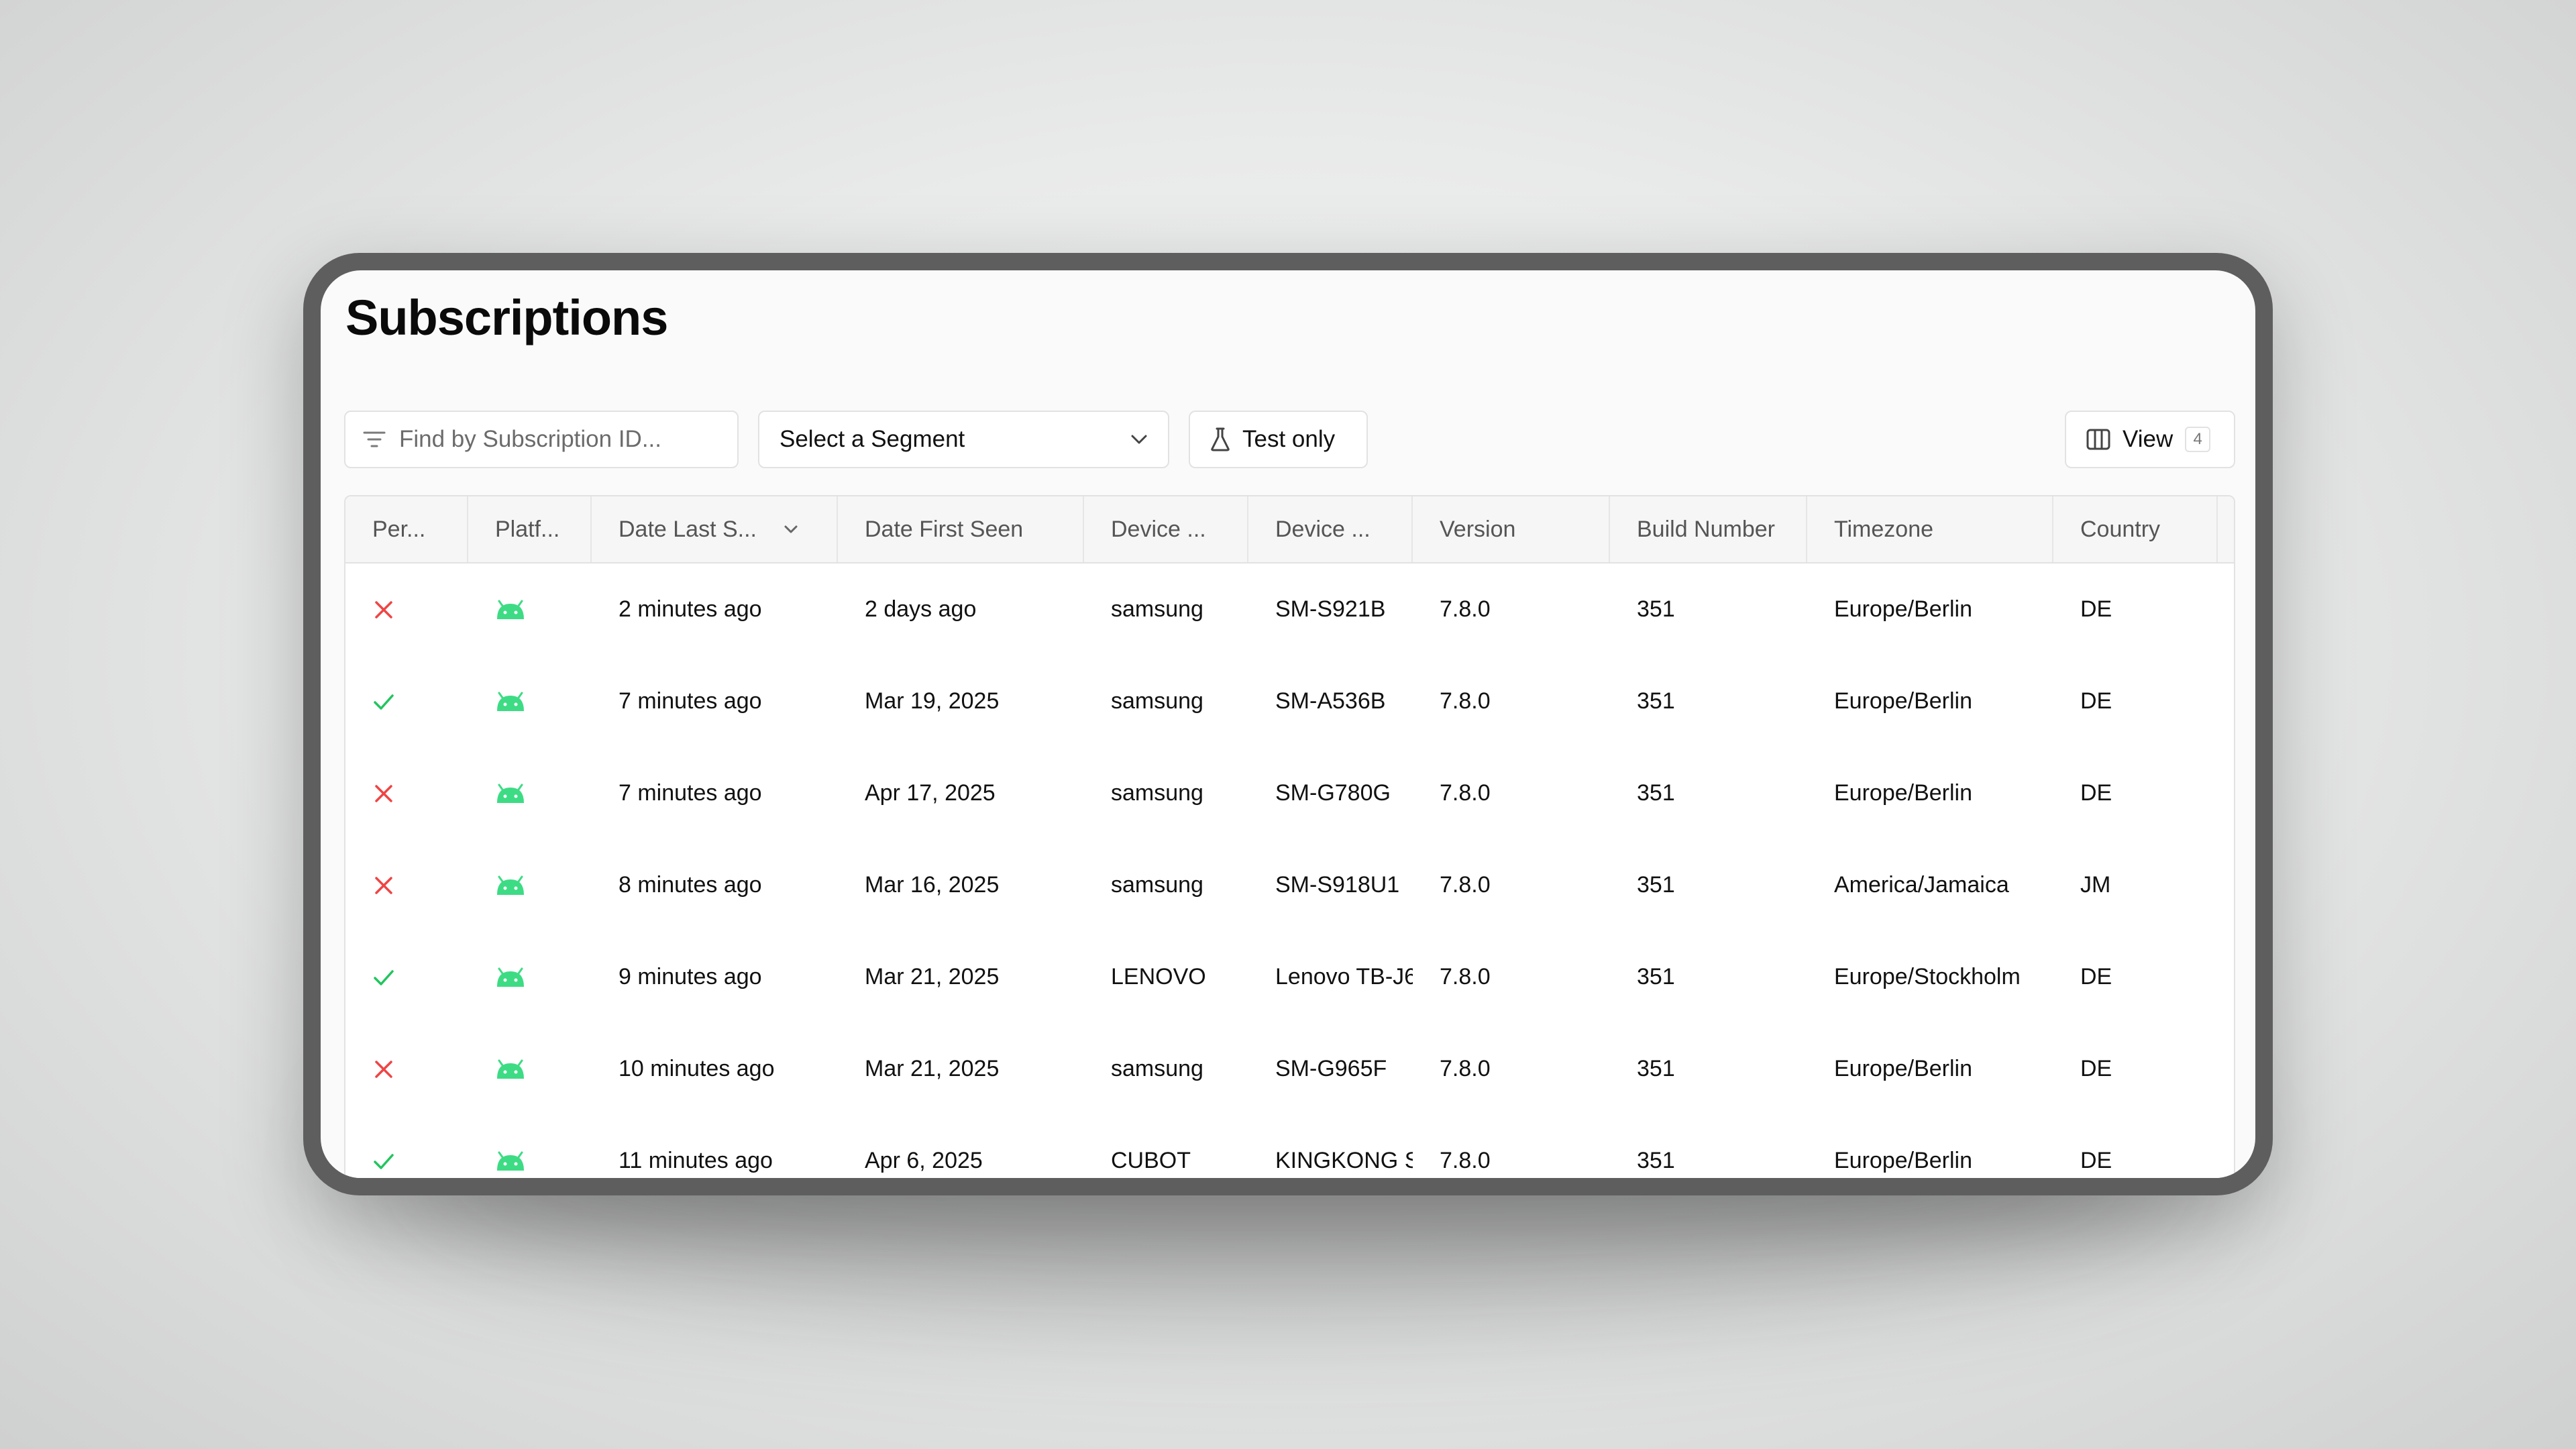  Describe the element at coordinates (553, 439) in the screenshot. I see `search-input` at that location.